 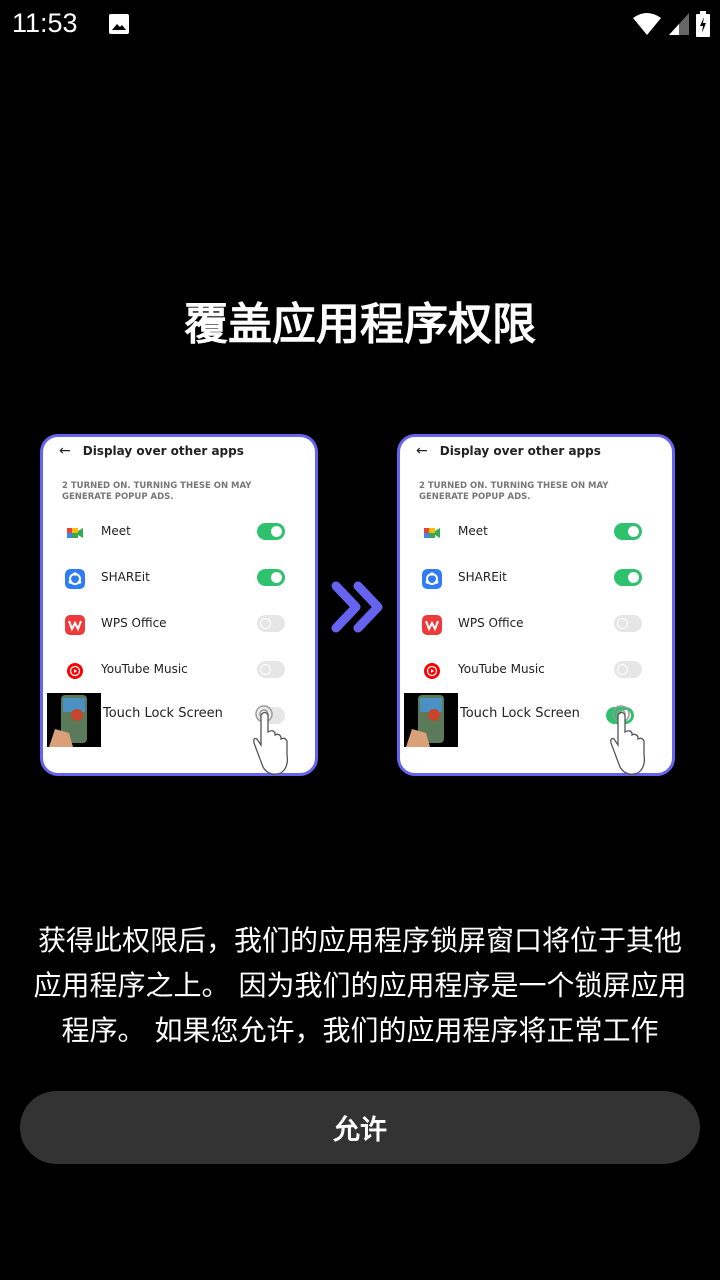 I want to click on battery-charging-icon, so click(x=703, y=24).